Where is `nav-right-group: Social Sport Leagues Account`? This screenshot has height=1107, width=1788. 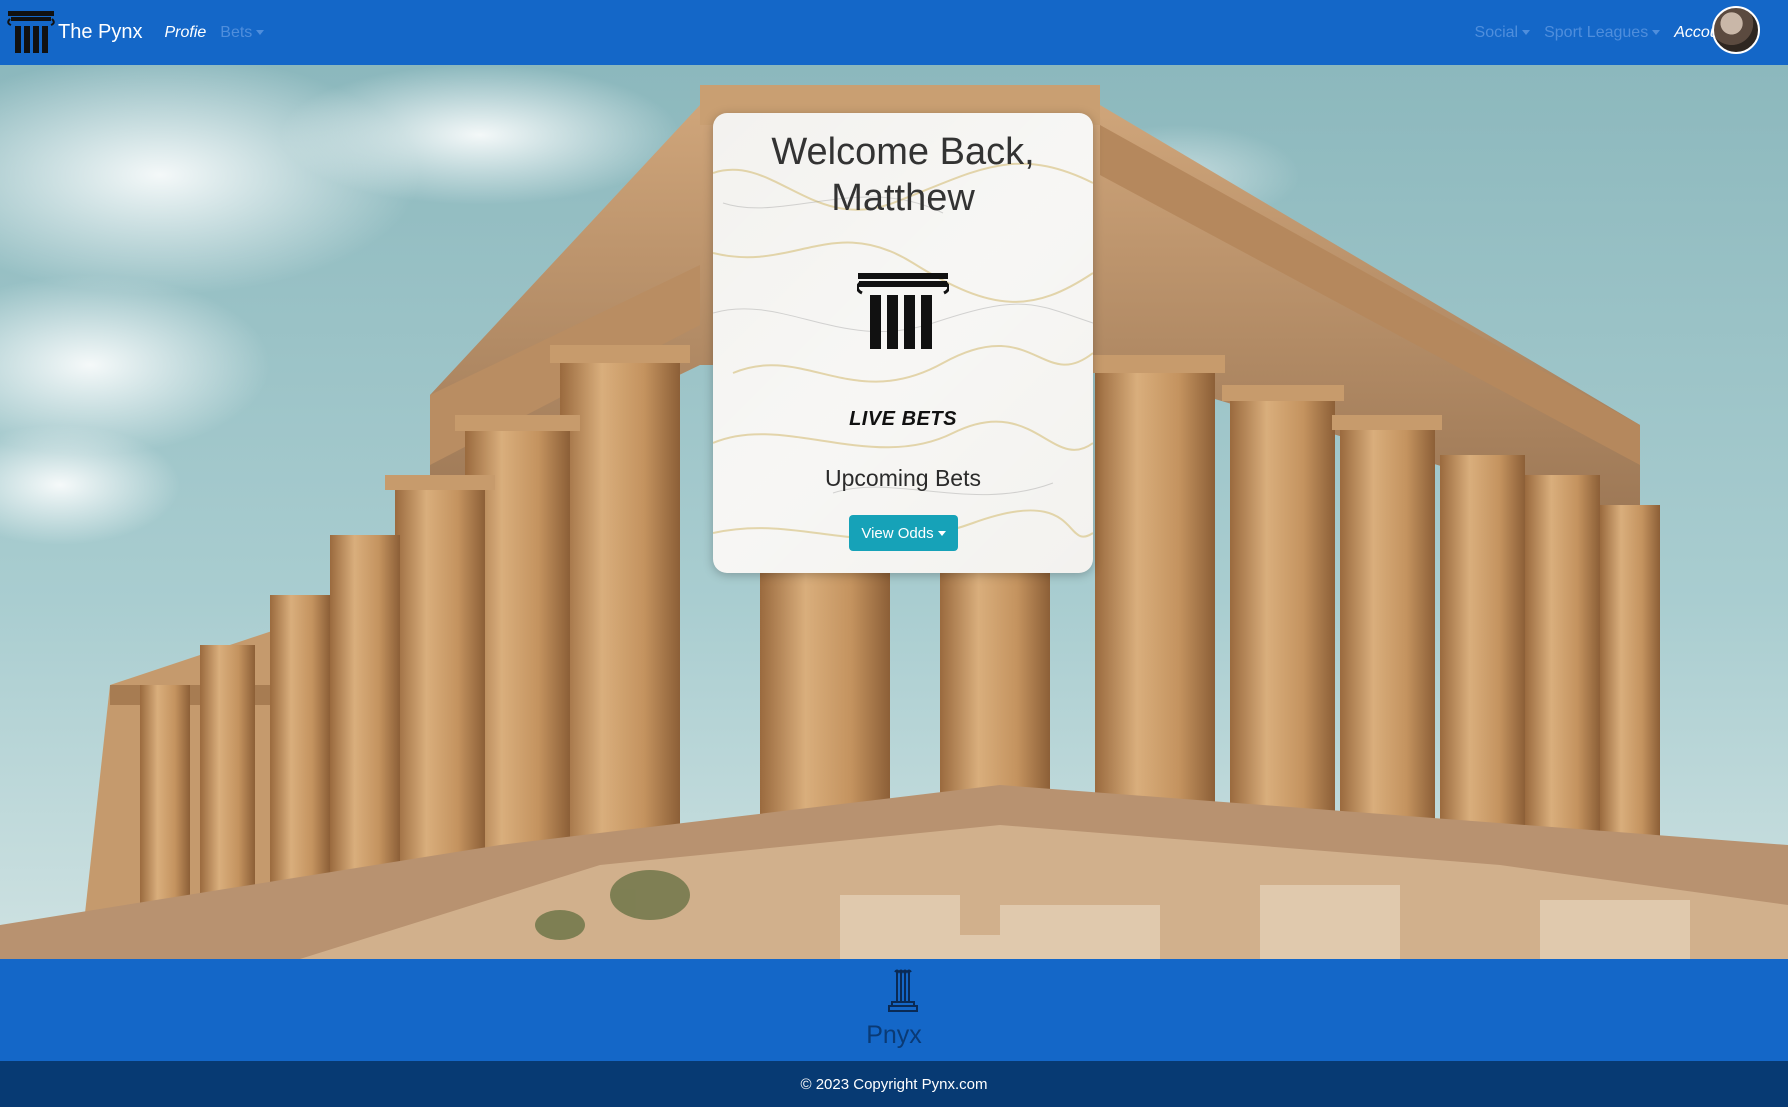
nav-right-group: Social Sport Leagues Account is located at coordinates (1617, 32).